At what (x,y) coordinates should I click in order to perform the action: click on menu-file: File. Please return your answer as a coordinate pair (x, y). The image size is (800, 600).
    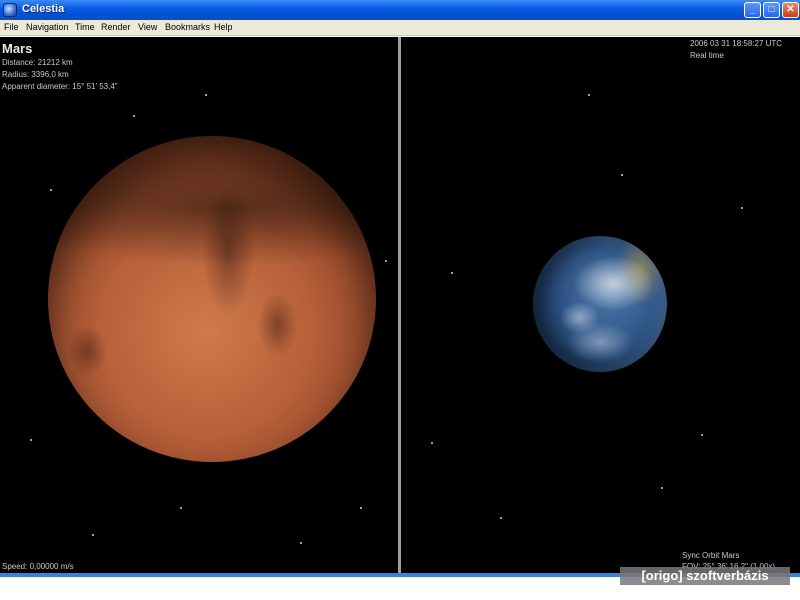
    Looking at the image, I should click on (11, 27).